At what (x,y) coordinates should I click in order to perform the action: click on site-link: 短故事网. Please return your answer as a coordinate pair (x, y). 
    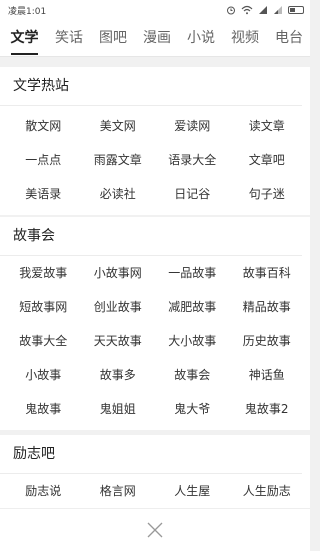
    Looking at the image, I should click on (43, 307).